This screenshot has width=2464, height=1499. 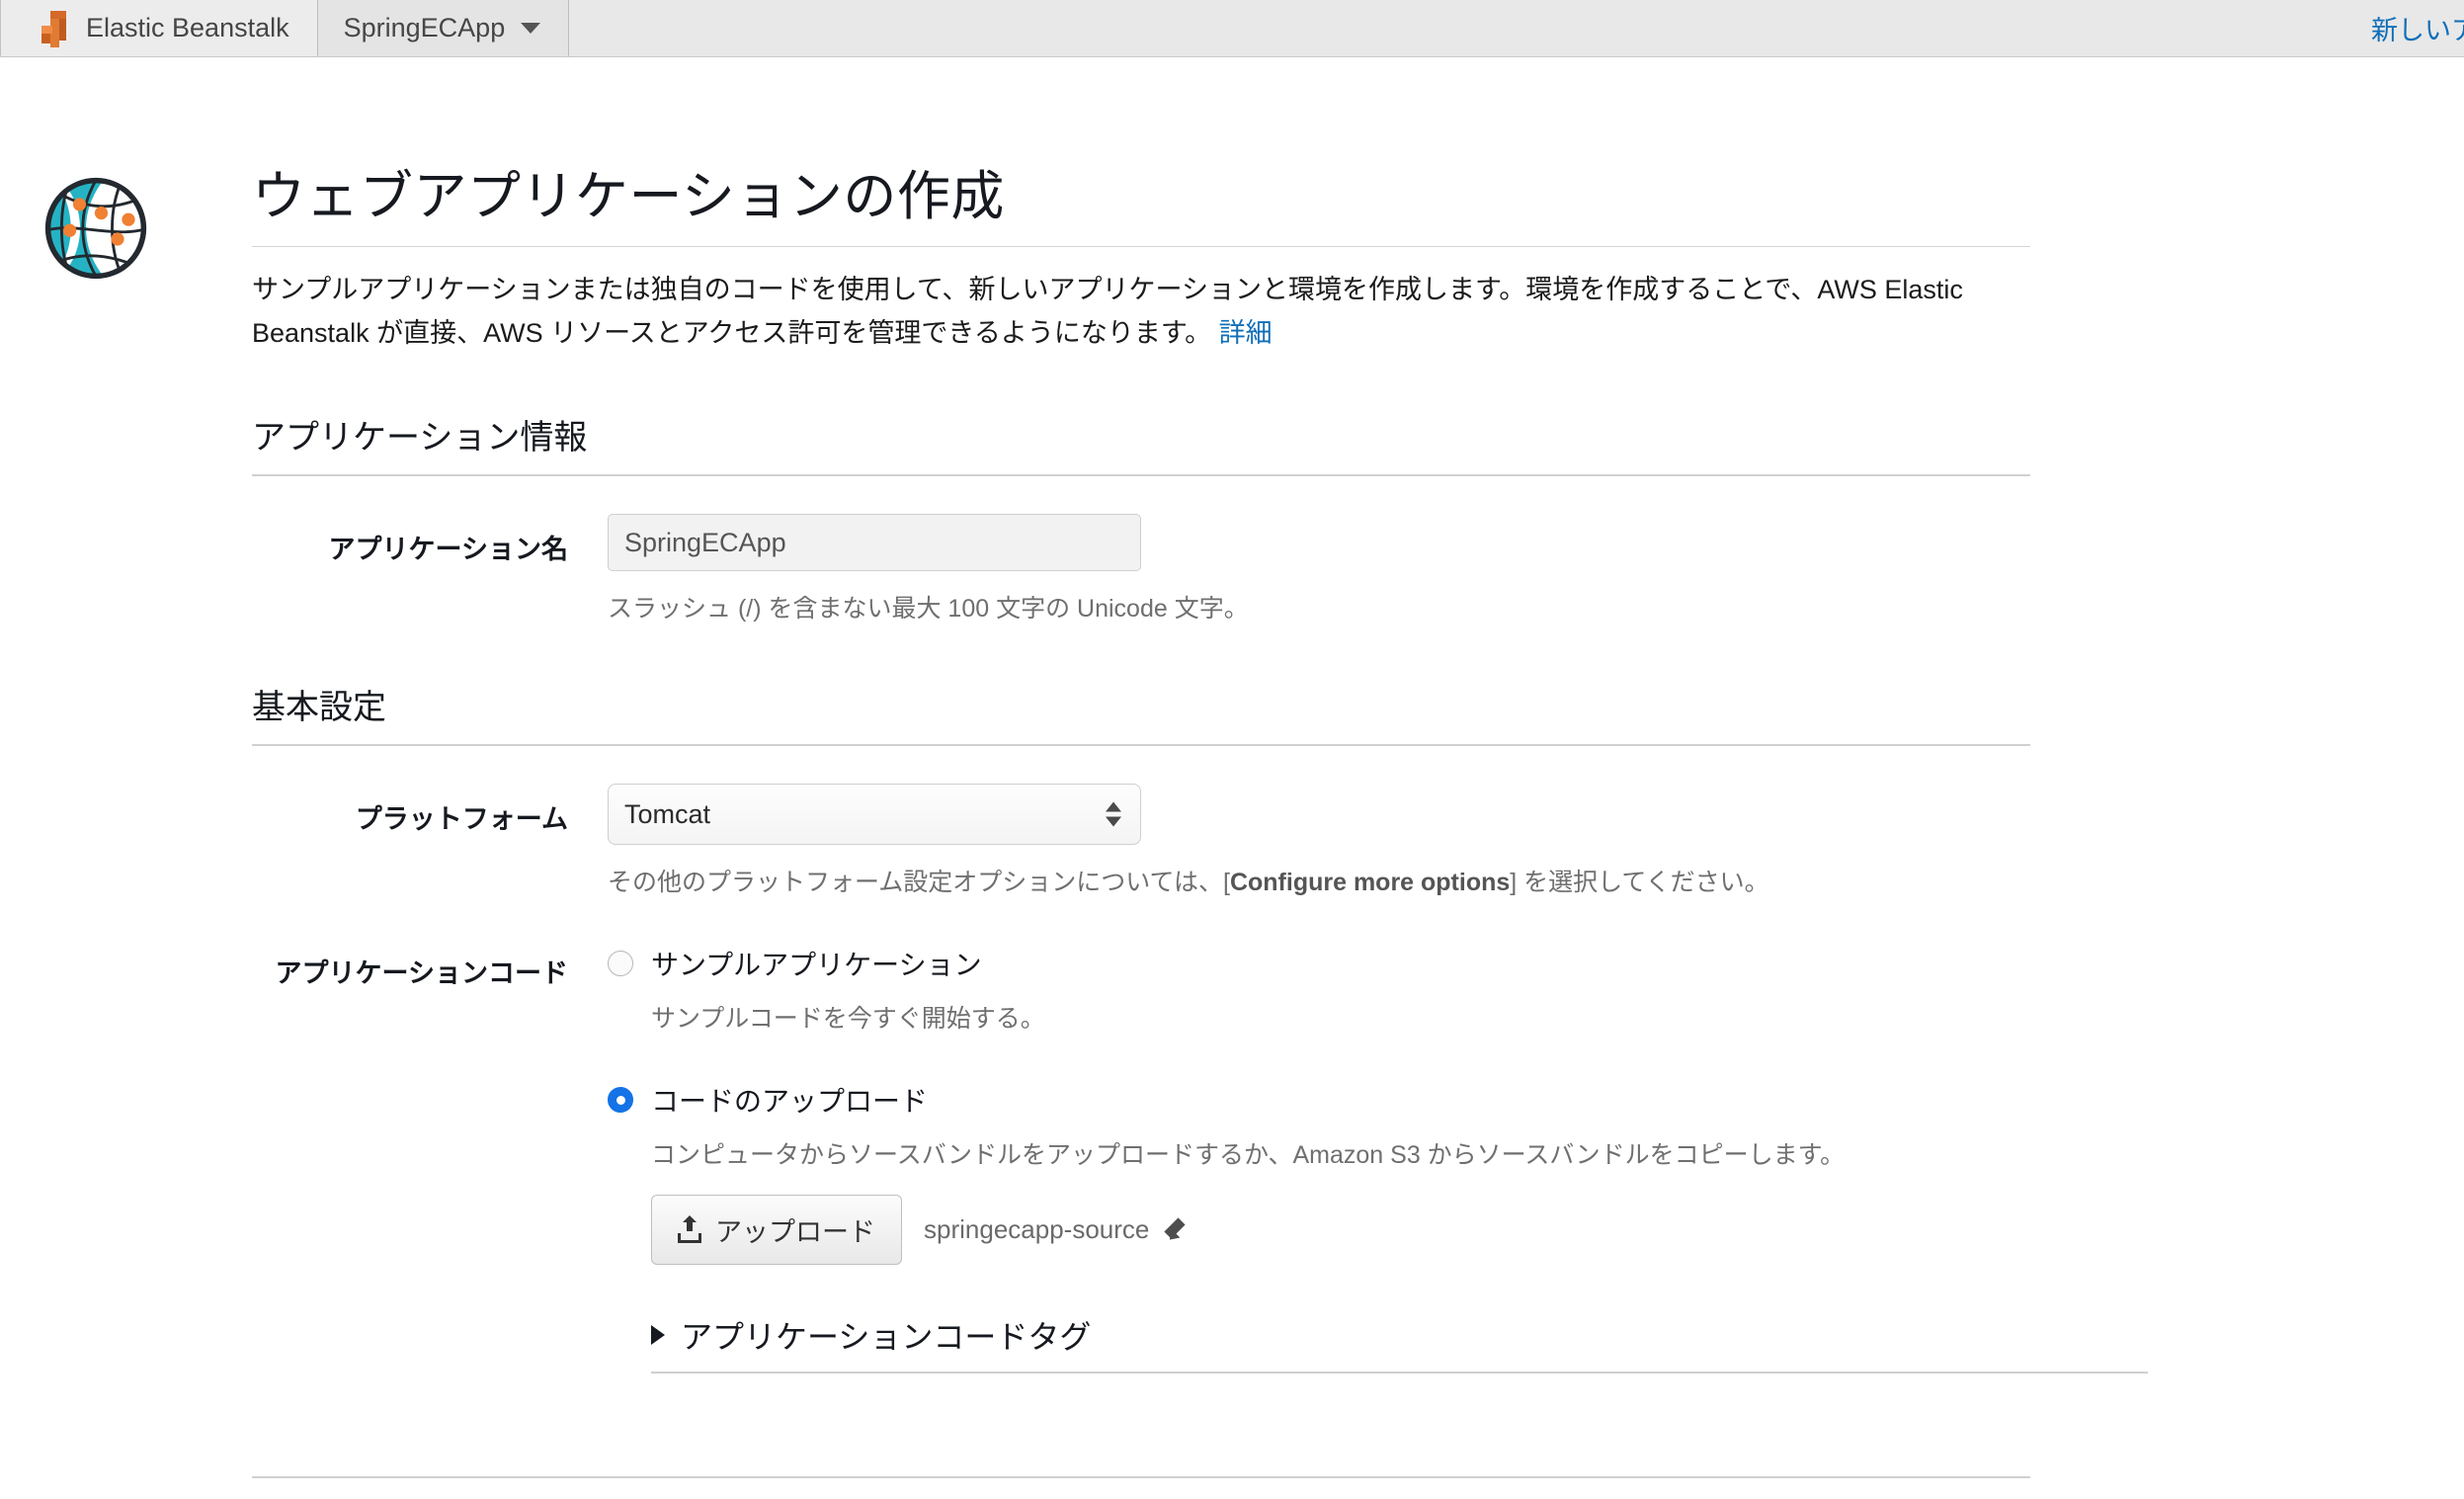 I want to click on learn-more-link: 詳細, so click(x=1246, y=333).